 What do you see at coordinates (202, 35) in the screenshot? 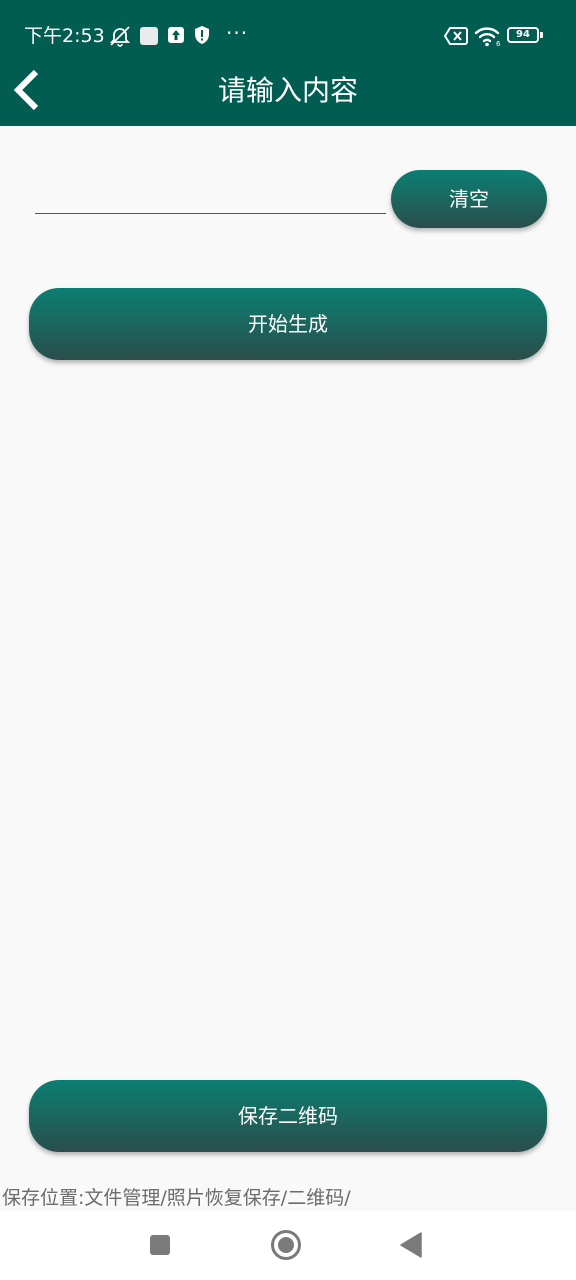
I see `shield-icon` at bounding box center [202, 35].